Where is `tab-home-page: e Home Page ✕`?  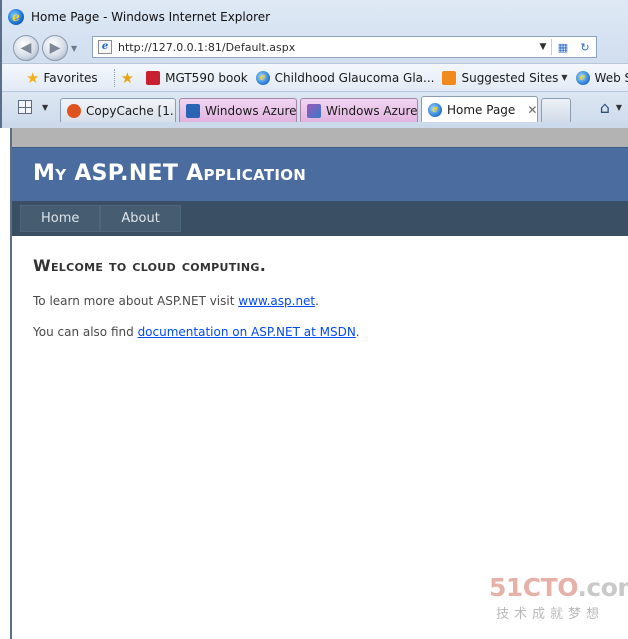
tab-home-page: e Home Page ✕ is located at coordinates (479, 109).